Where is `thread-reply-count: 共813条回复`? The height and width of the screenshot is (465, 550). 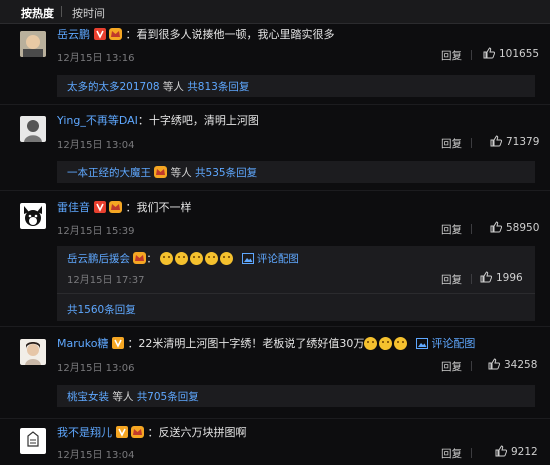 thread-reply-count: 共813条回复 is located at coordinates (218, 87).